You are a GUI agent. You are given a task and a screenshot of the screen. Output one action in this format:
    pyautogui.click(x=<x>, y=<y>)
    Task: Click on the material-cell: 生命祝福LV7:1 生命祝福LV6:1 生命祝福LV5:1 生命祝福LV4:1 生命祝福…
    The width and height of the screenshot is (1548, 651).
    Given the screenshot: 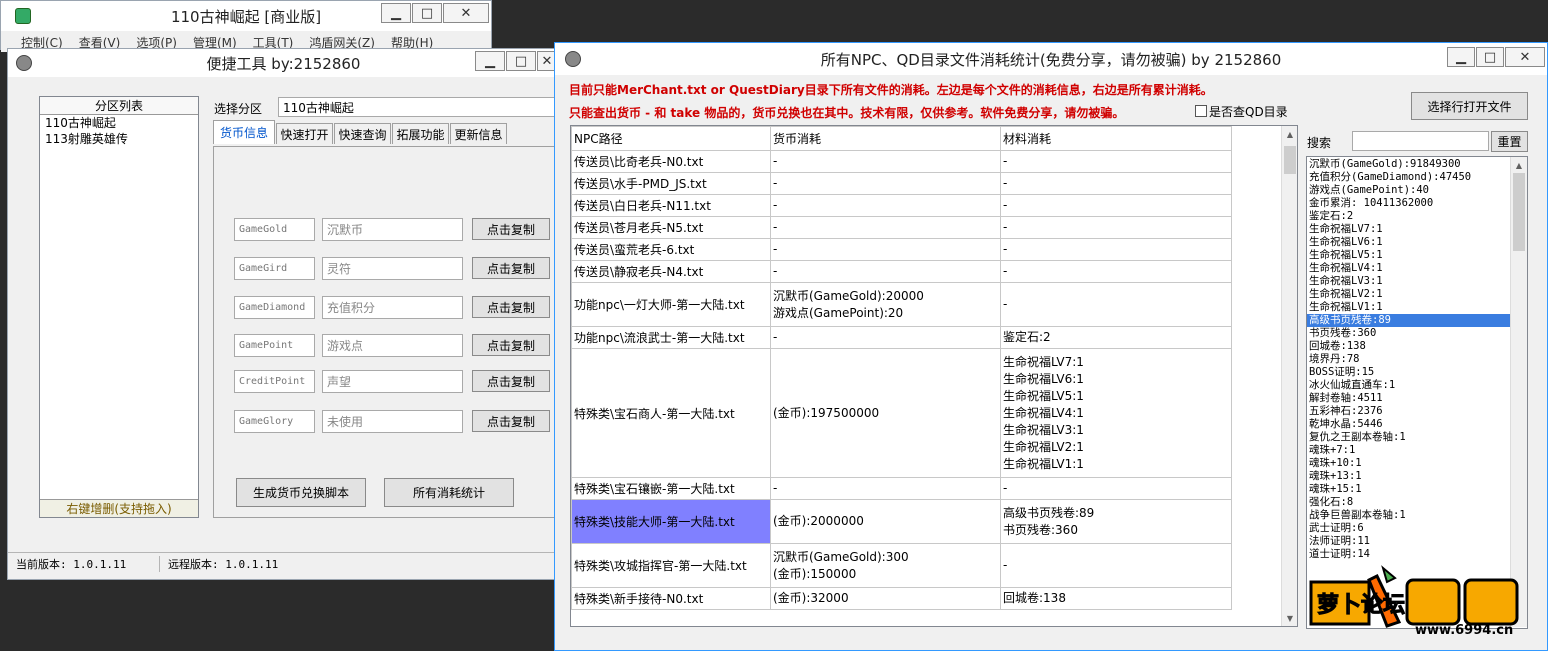 What is the action you would take?
    pyautogui.click(x=1116, y=413)
    